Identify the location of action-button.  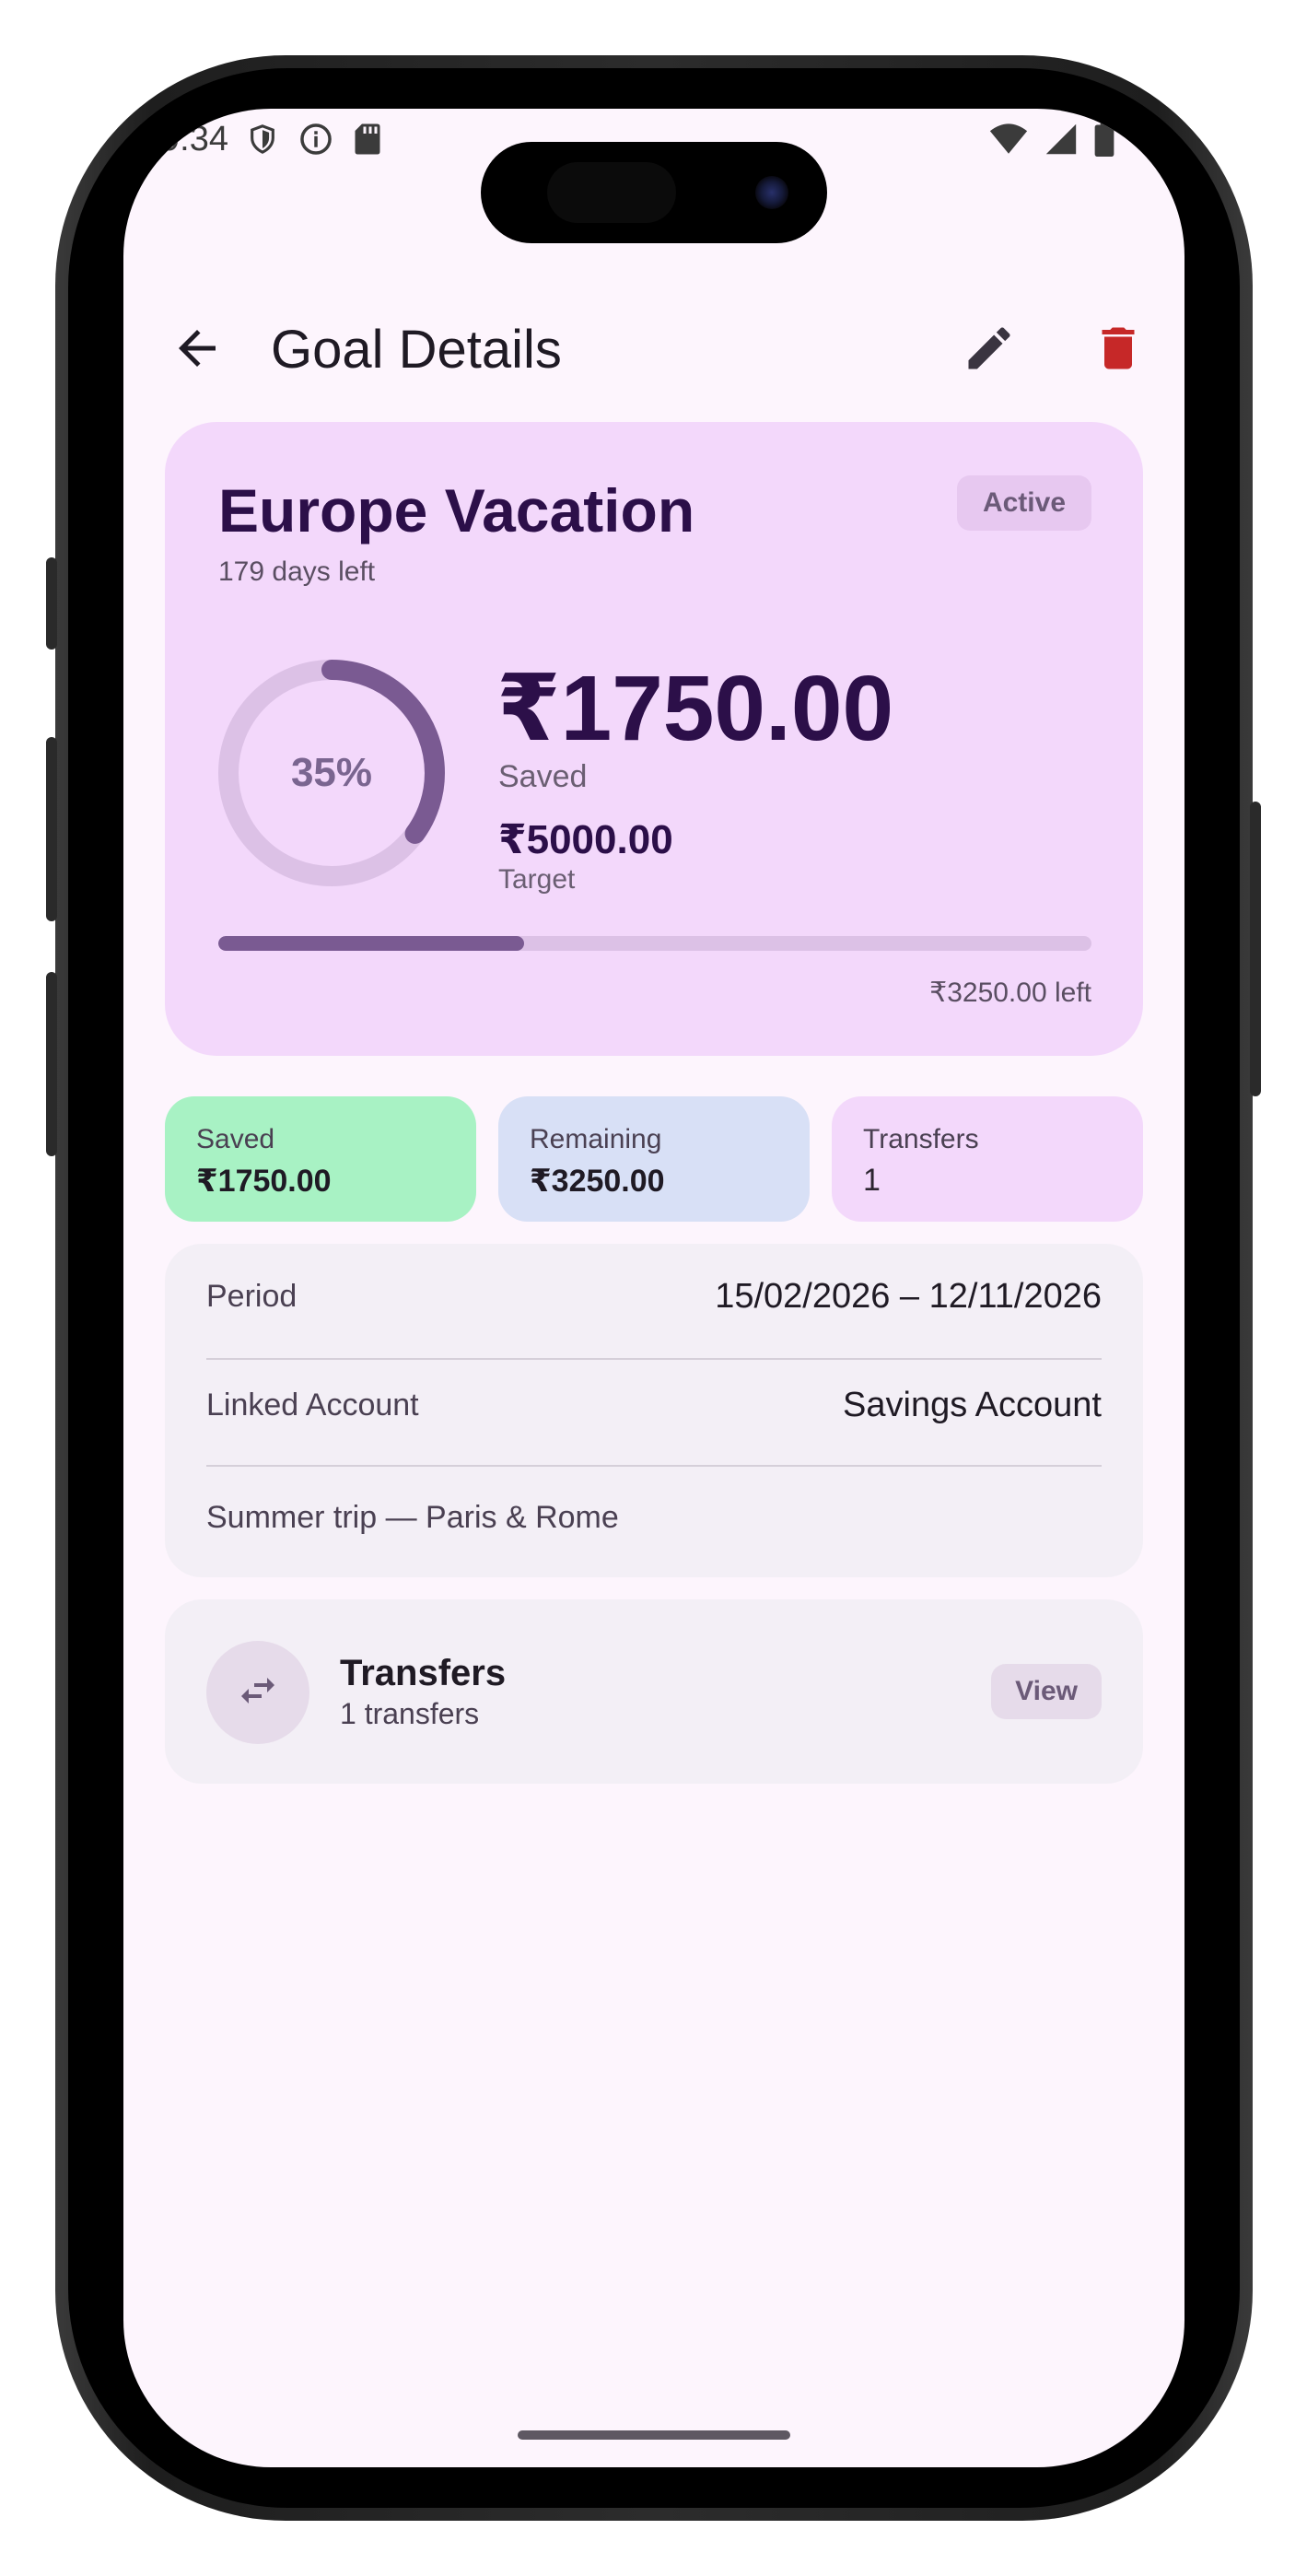
(52, 603).